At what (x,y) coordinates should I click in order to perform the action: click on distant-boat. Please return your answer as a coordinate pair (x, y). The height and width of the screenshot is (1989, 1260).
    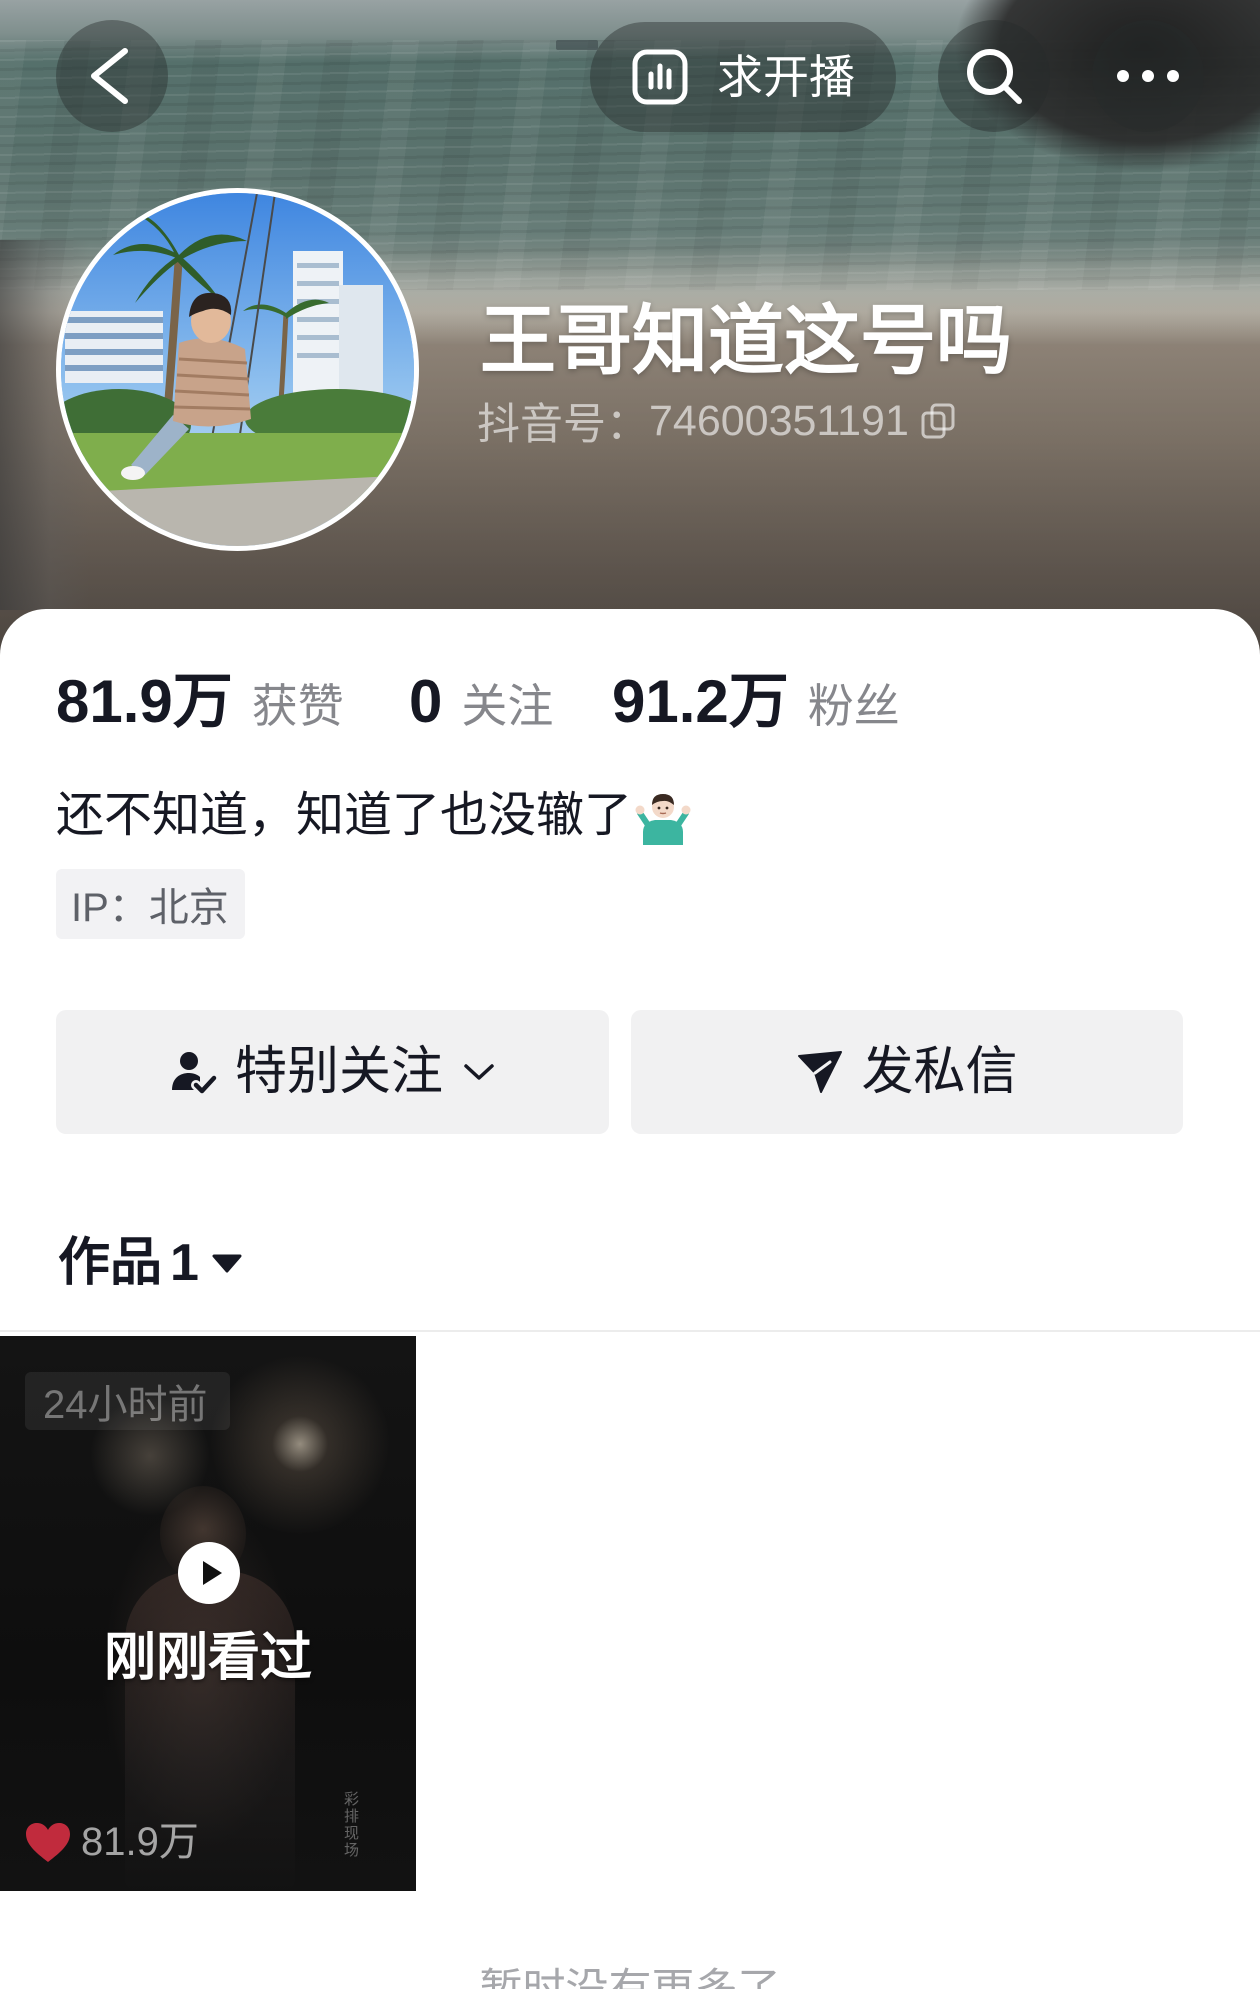
    Looking at the image, I should click on (577, 45).